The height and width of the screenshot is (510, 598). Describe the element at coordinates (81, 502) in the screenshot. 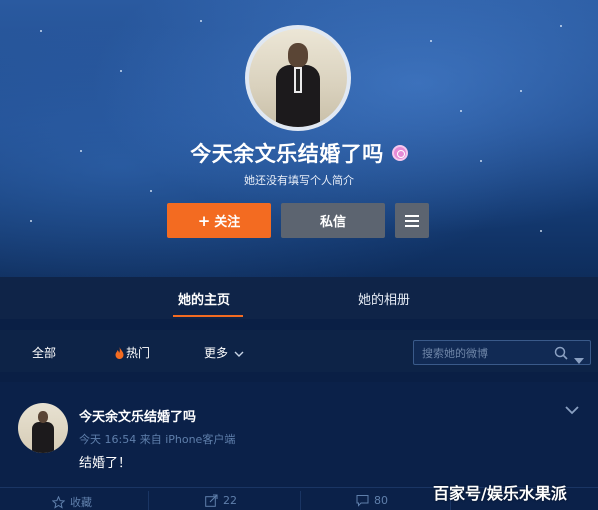

I see `favorite-label: 收藏` at that location.